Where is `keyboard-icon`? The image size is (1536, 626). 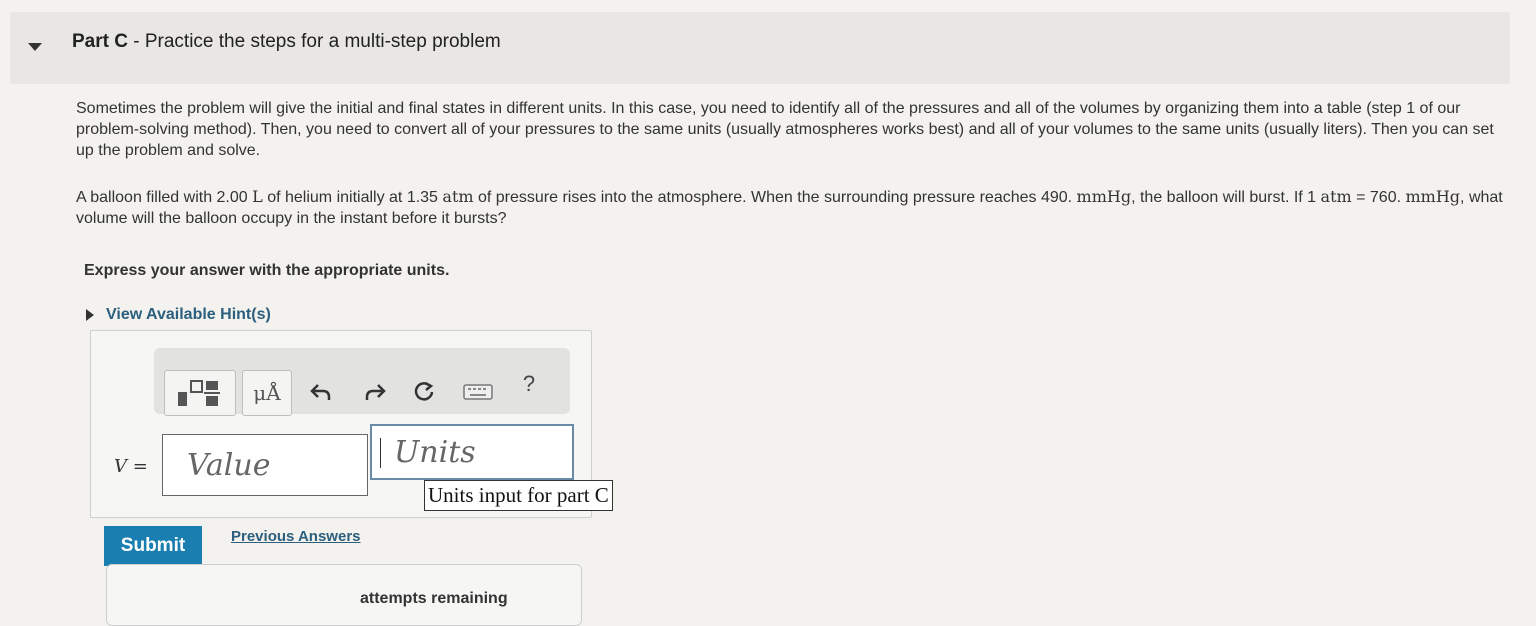
keyboard-icon is located at coordinates (478, 392).